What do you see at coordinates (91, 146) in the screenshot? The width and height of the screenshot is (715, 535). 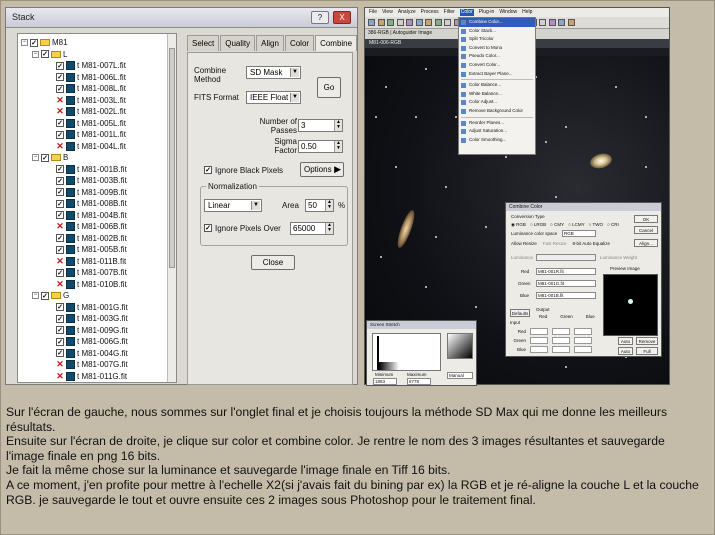 I see `tree-node: ✕ t M81-004L.fit` at bounding box center [91, 146].